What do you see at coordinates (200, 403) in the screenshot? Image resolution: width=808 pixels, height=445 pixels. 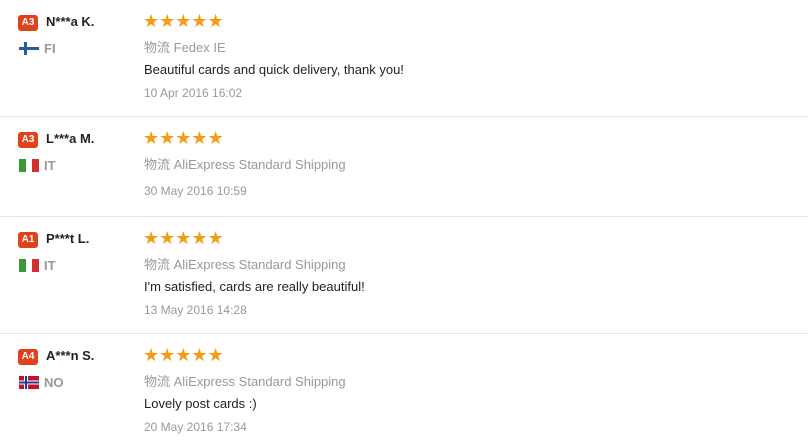 I see `review-comment: Lovely post cards :)` at bounding box center [200, 403].